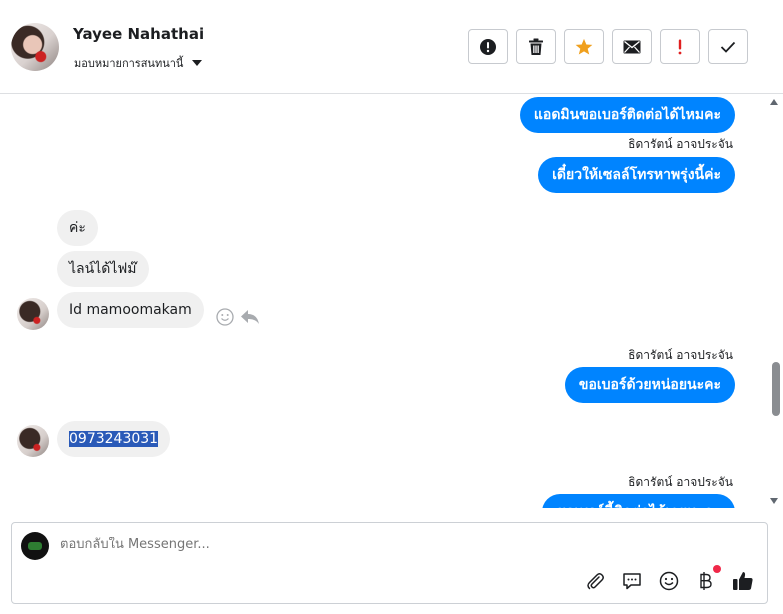 The image size is (783, 614). Describe the element at coordinates (35, 47) in the screenshot. I see `contact-avatar` at that location.